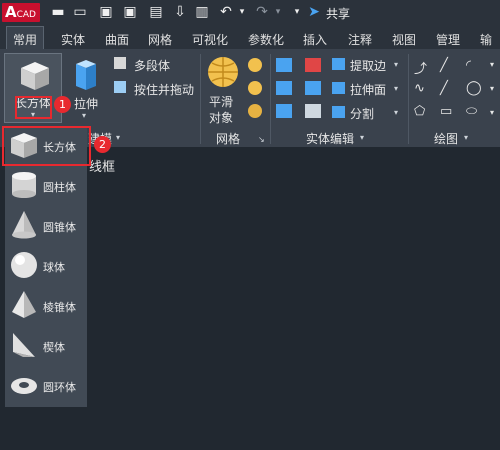  What do you see at coordinates (284, 111) in the screenshot?
I see `intersect-icon` at bounding box center [284, 111].